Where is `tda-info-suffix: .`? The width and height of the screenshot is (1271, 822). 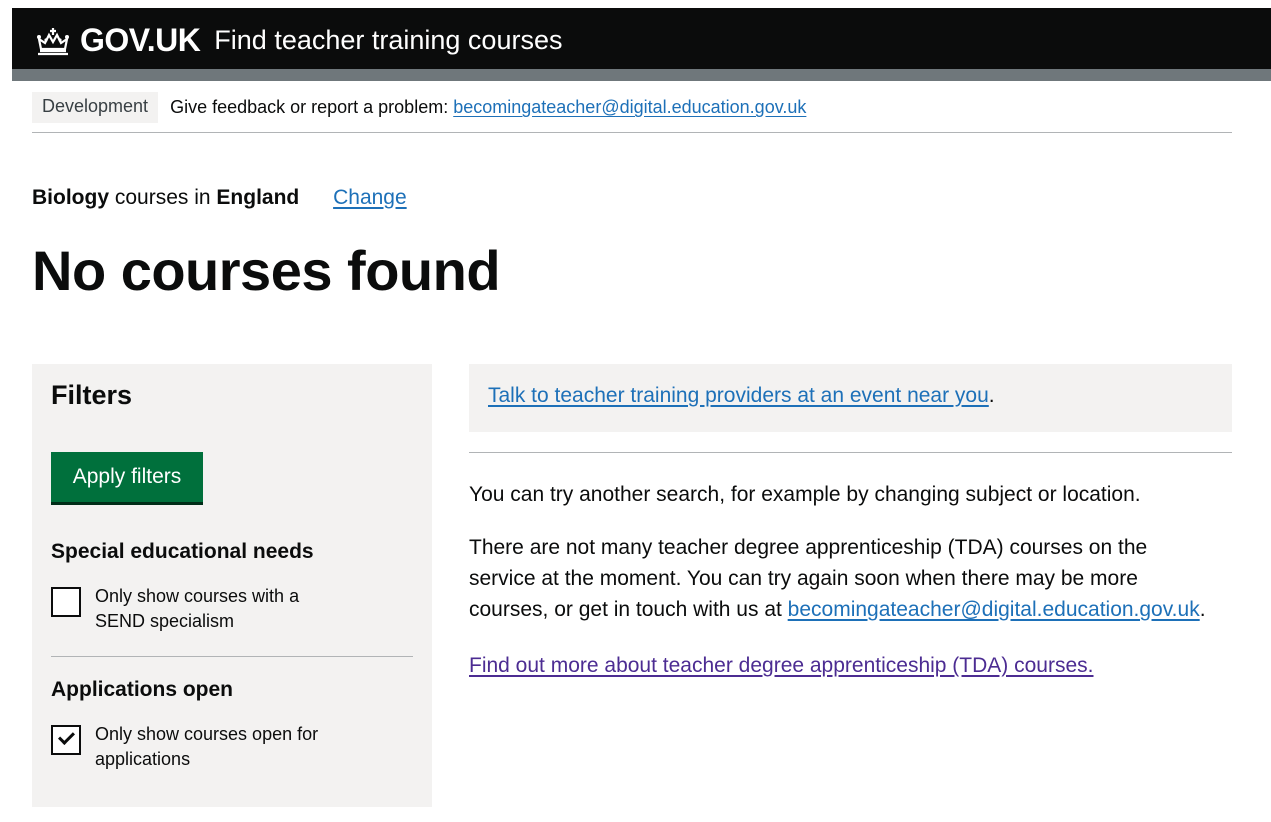 tda-info-suffix: . is located at coordinates (1202, 609).